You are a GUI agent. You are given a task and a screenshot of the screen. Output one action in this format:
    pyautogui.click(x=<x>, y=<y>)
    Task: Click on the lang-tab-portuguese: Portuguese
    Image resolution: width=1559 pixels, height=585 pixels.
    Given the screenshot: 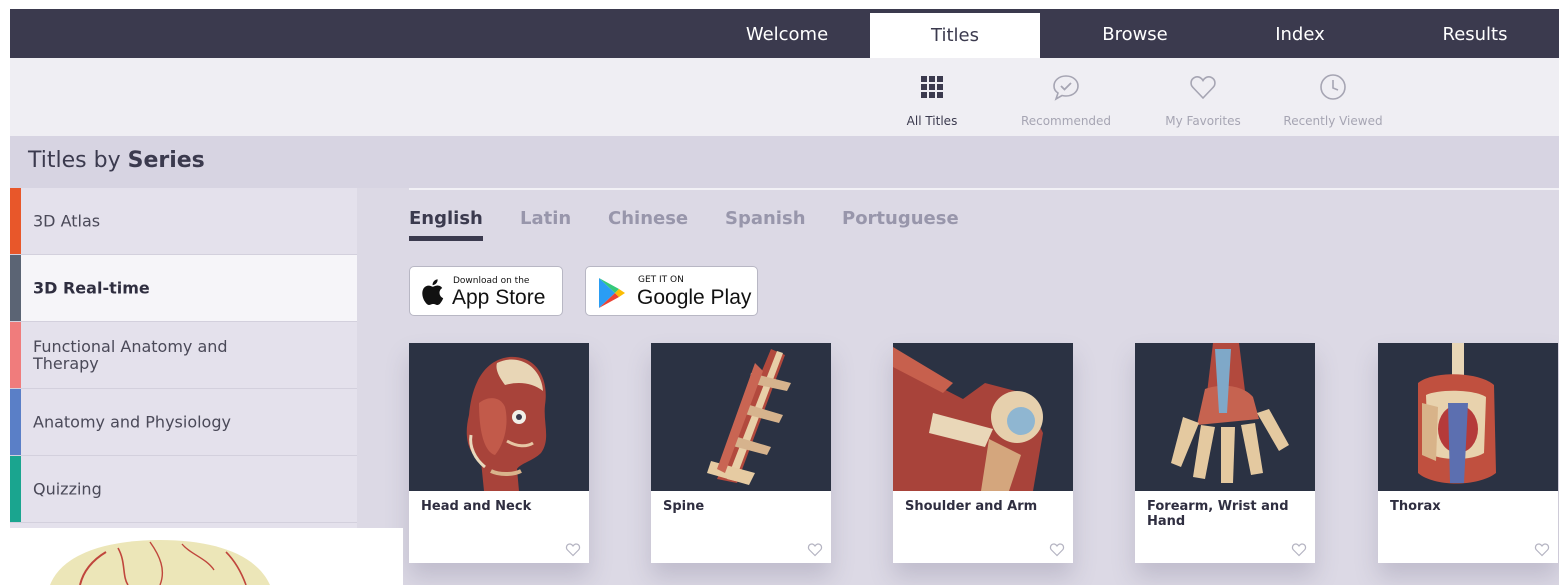 What is the action you would take?
    pyautogui.click(x=900, y=218)
    